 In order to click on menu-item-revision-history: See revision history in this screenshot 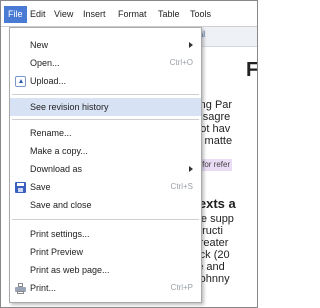, I will do `click(105, 107)`.